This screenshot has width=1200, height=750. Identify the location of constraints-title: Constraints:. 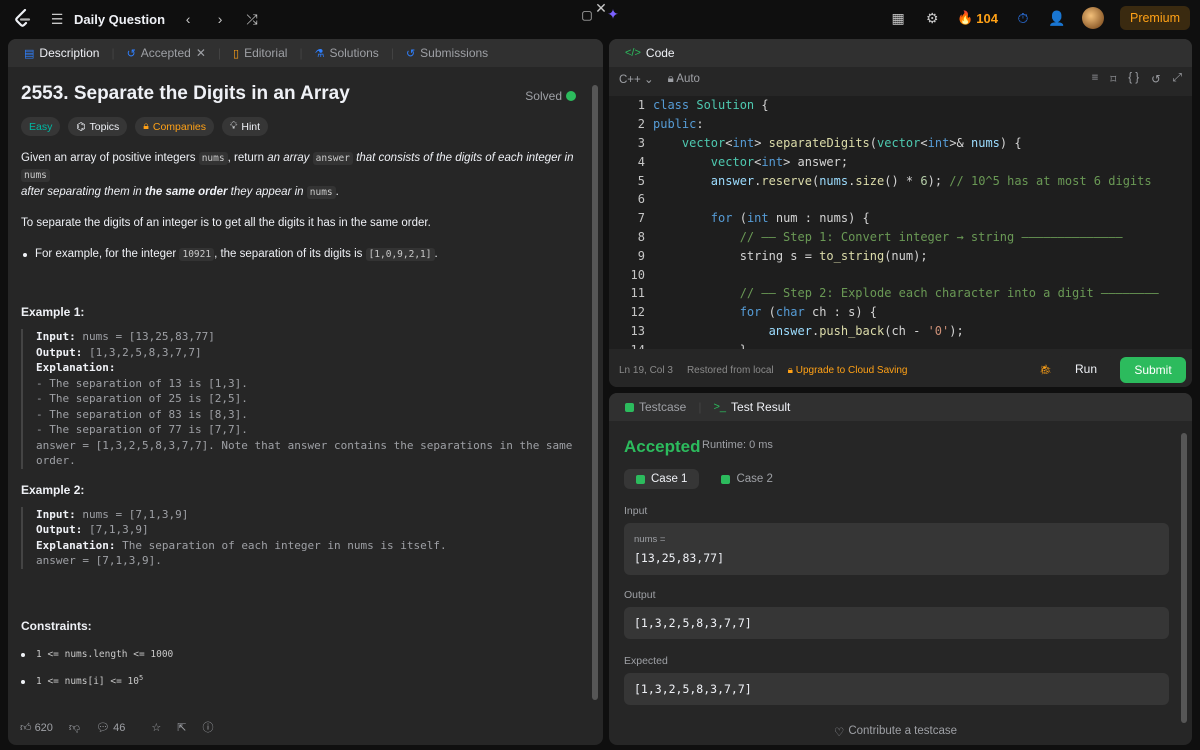
(56, 625).